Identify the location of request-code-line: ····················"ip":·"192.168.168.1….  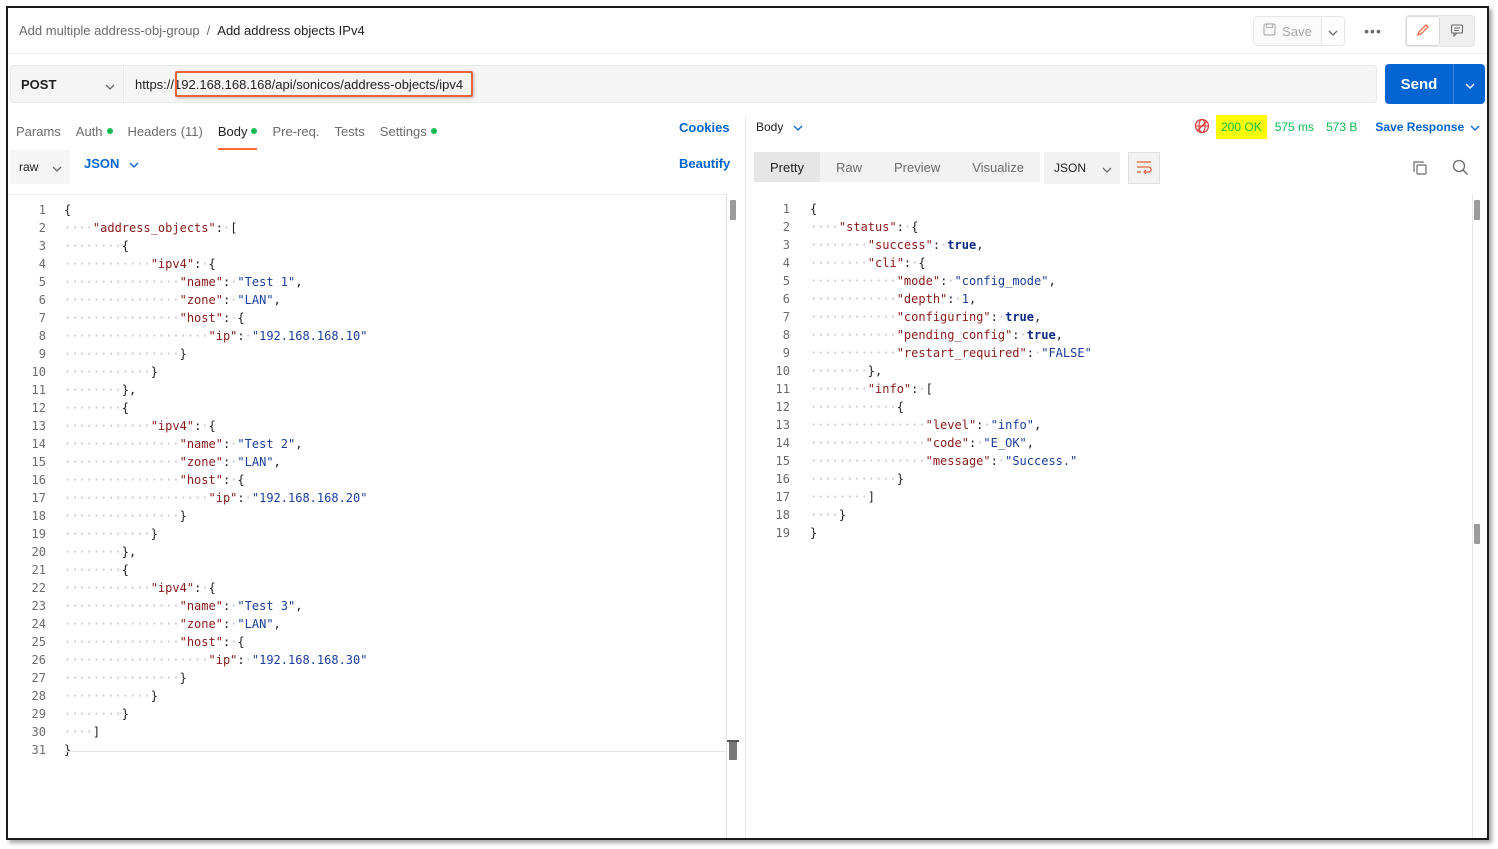
(215, 336).